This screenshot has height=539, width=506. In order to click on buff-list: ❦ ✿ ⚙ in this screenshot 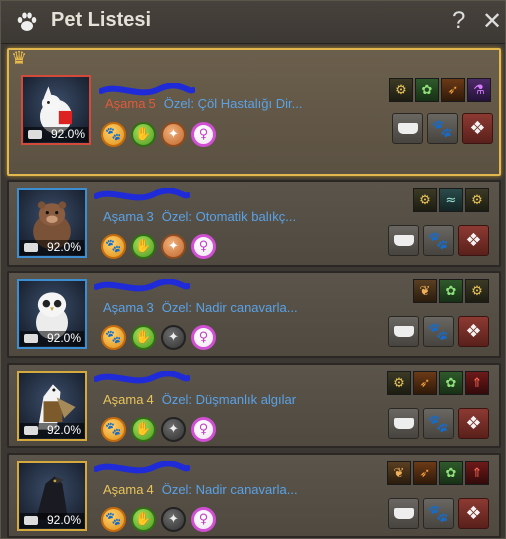, I will do `click(451, 291)`.